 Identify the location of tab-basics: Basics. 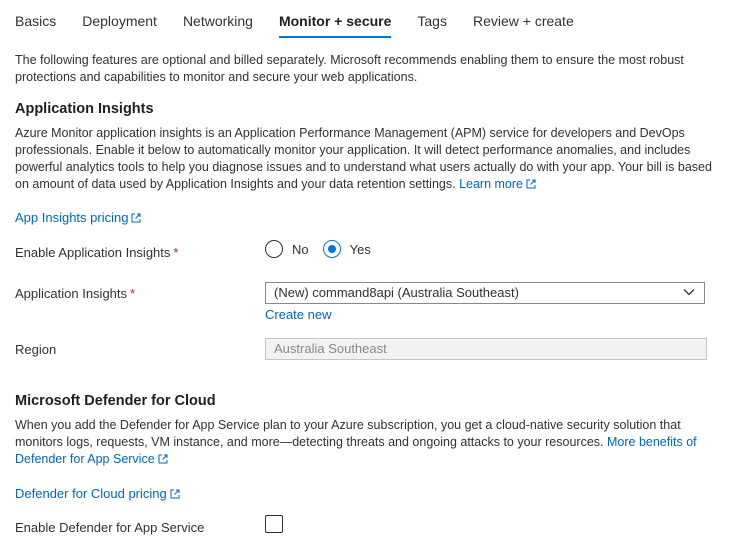
(35, 22).